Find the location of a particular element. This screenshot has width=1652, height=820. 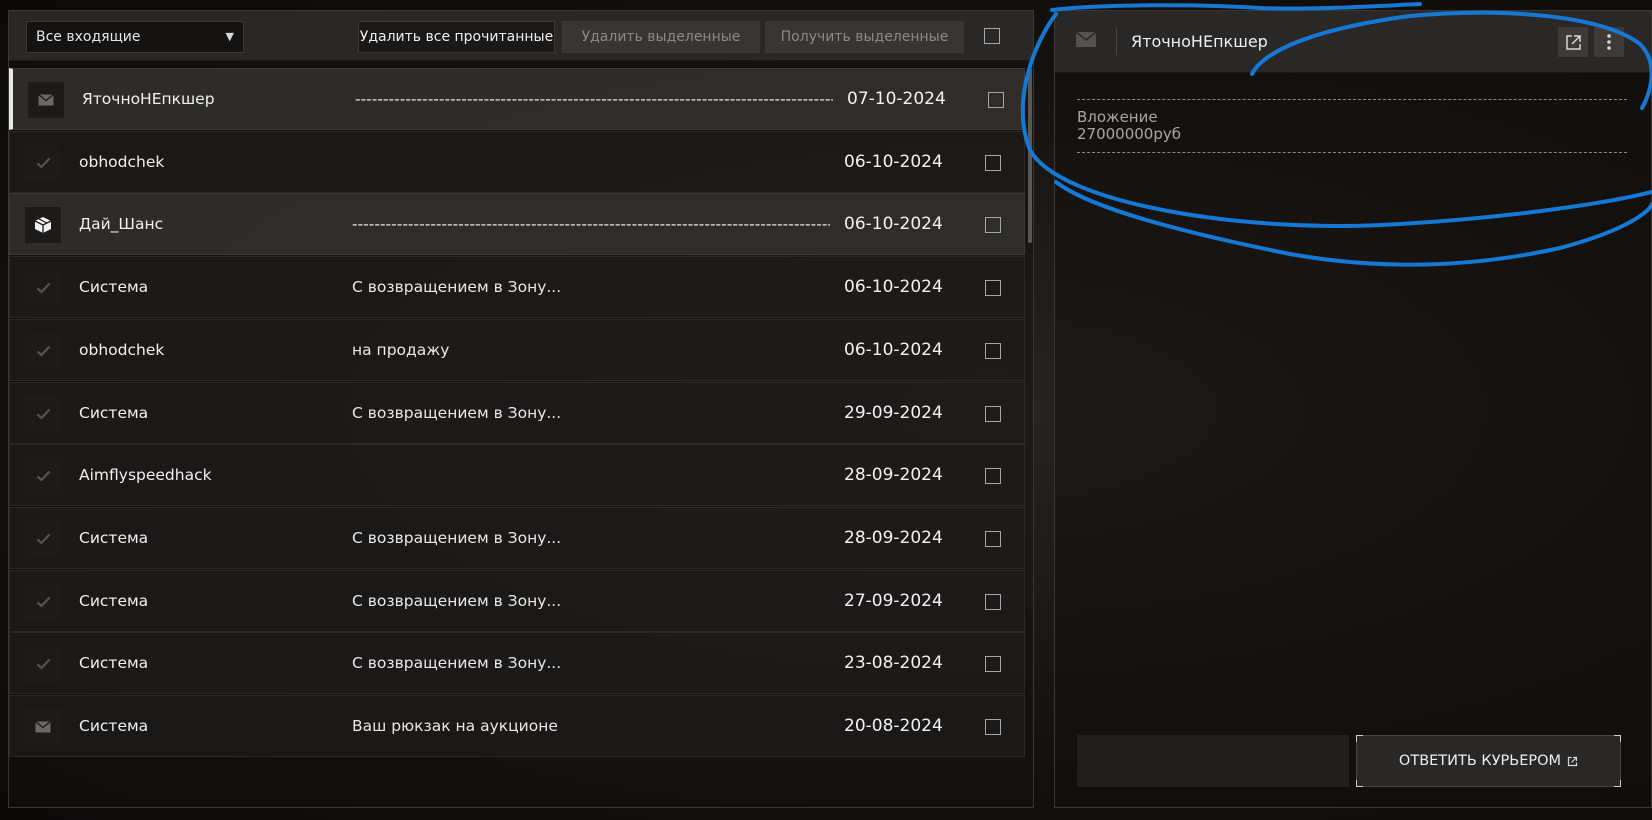

select-all-checkbox is located at coordinates (992, 36).